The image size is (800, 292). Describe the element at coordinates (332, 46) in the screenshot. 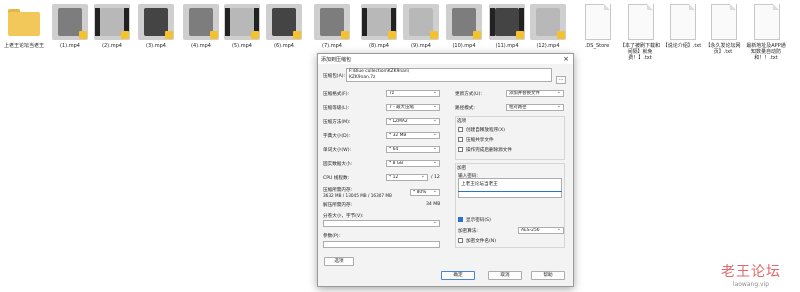

I see `file-name: (7).mp4` at that location.